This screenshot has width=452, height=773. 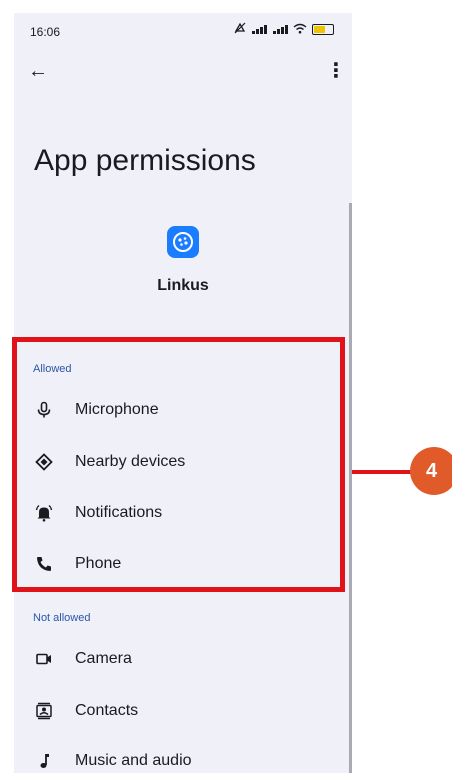 I want to click on contacts-icon, so click(x=44, y=711).